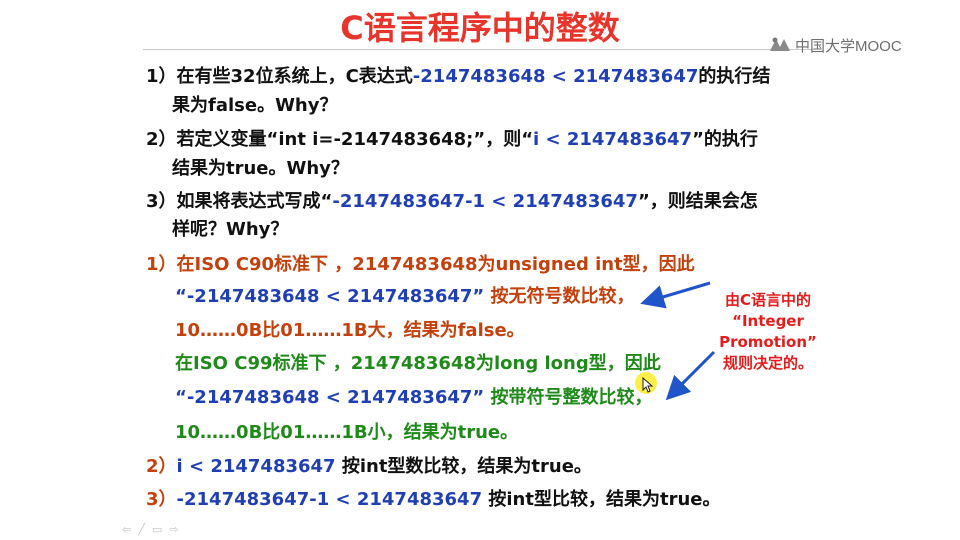  I want to click on answer-1-c99-line: 在ISO C99标准下 ，2147483648为long long型，因此, so click(418, 364).